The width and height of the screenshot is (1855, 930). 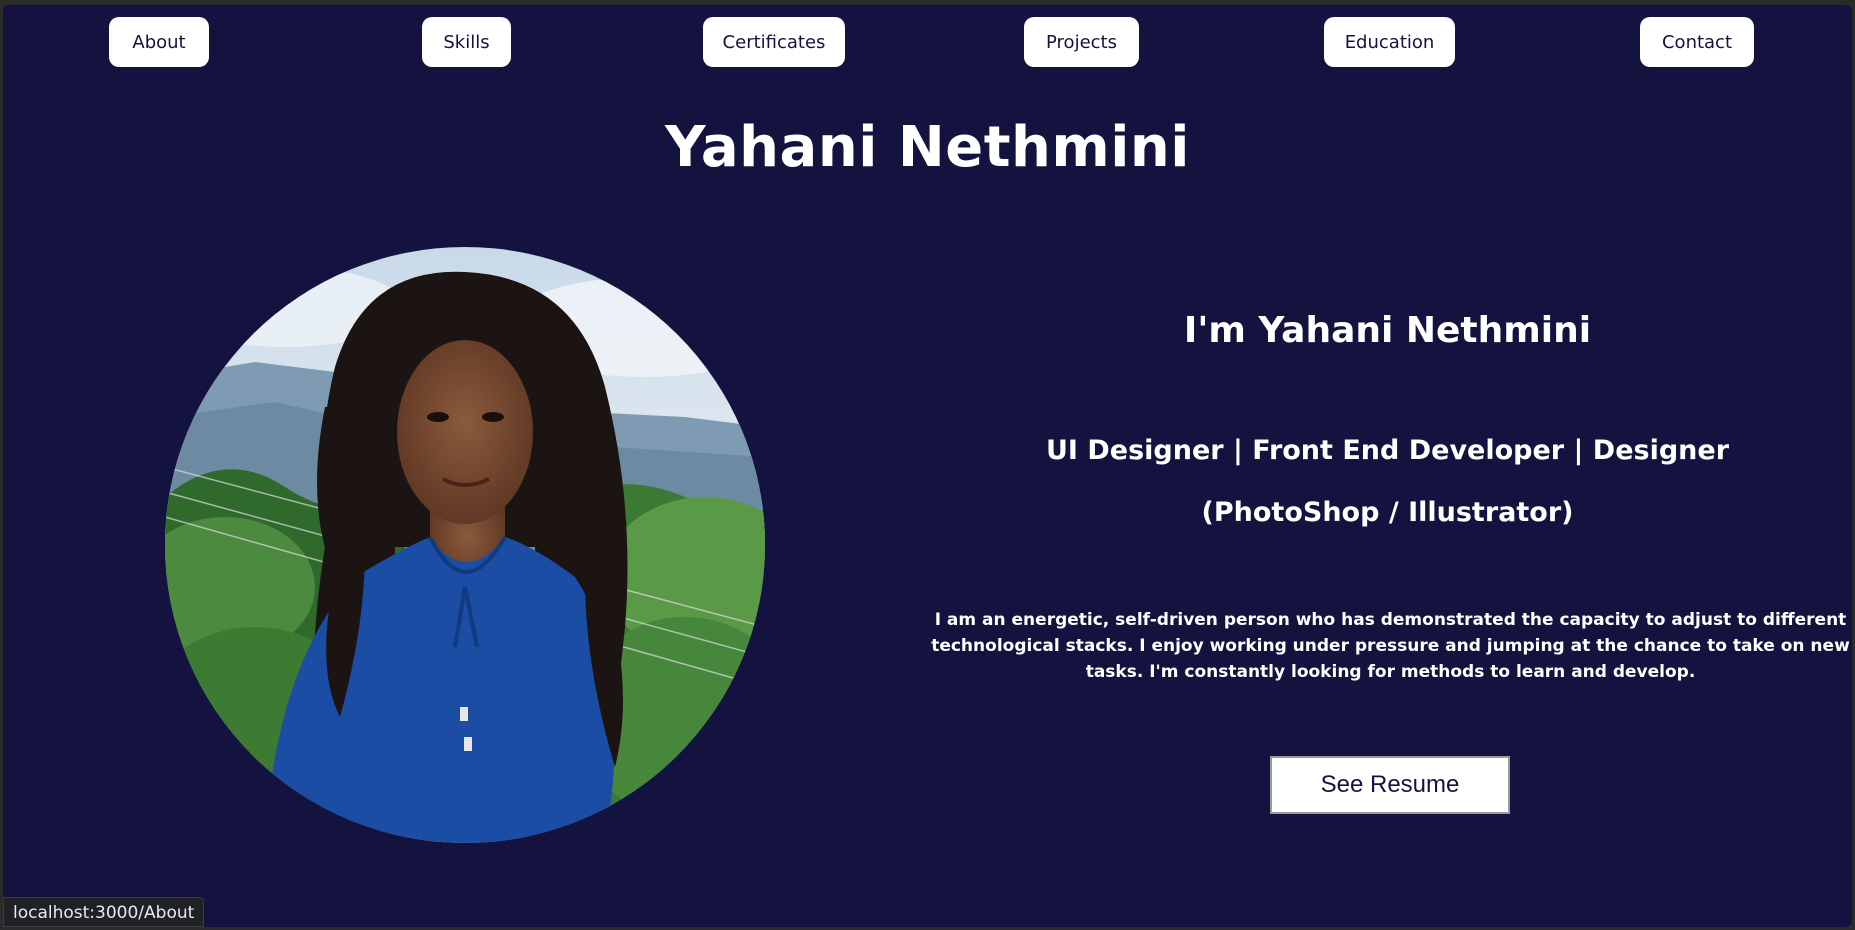 What do you see at coordinates (1387, 330) in the screenshot?
I see `greeting-heading: I'm Yahani Nethmini` at bounding box center [1387, 330].